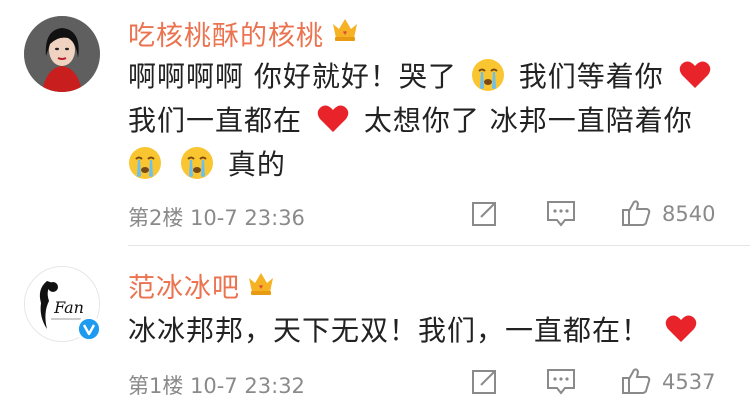  Describe the element at coordinates (428, 78) in the screenshot. I see `comment-line: 啊啊啊啊 你好就好！哭了 我们等着你` at that location.